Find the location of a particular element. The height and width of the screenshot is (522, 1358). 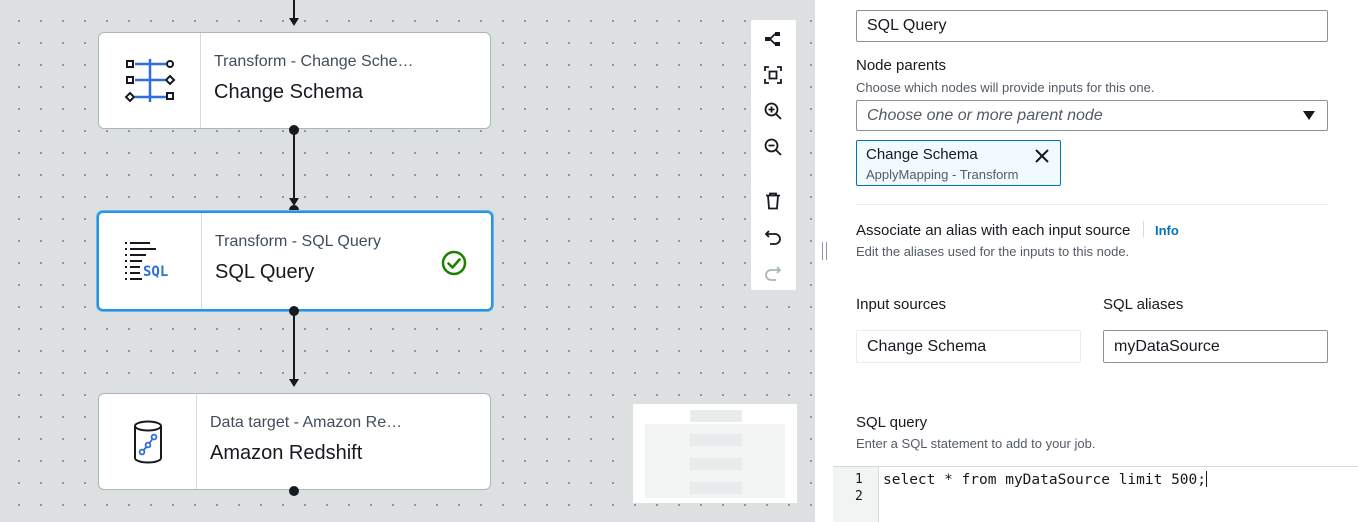

node-amazon-redshift: Data target - Amazon Re… Amazon Redshift is located at coordinates (294, 441).